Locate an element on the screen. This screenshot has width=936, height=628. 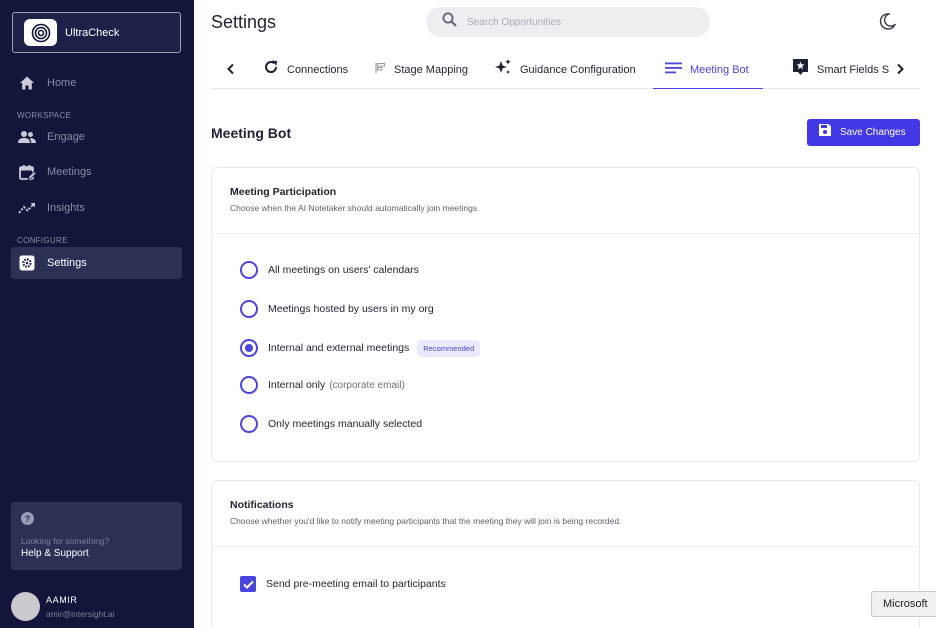
radio-option-hosted-by-org: Meetings hosted by users in my org is located at coordinates (337, 309).